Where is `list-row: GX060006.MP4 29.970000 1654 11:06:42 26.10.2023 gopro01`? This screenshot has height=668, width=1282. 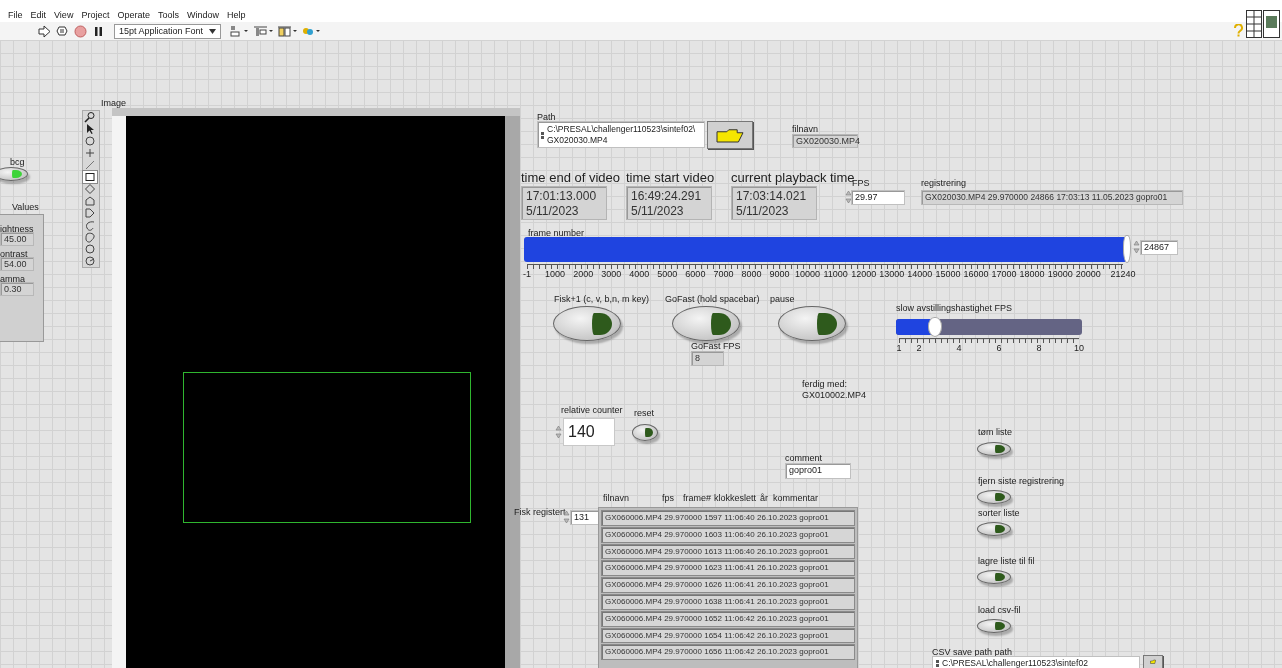
list-row: GX060006.MP4 29.970000 1654 11:06:42 26.10.2023 gopro01 is located at coordinates (728, 635).